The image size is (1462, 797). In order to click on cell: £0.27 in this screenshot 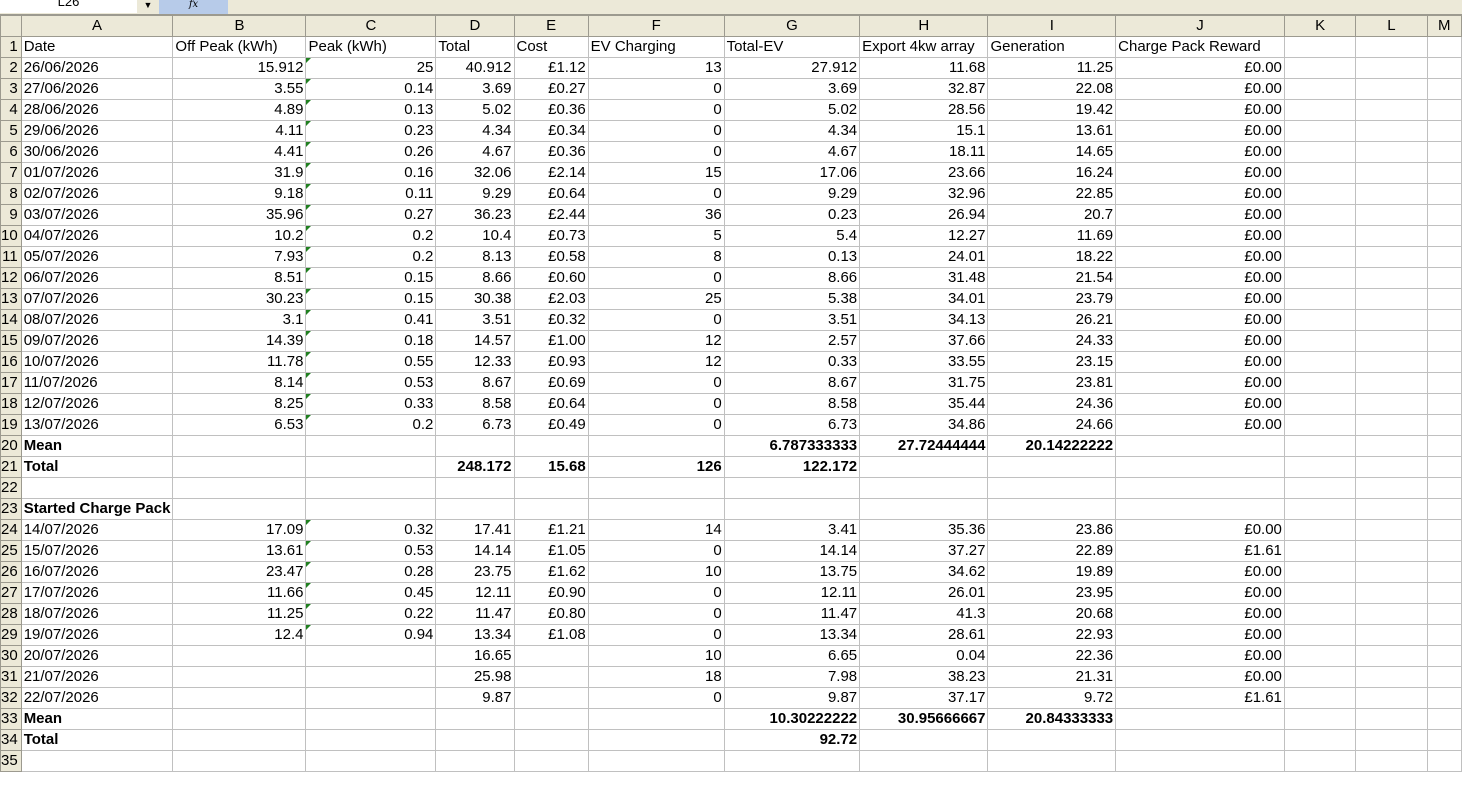, I will do `click(551, 89)`.